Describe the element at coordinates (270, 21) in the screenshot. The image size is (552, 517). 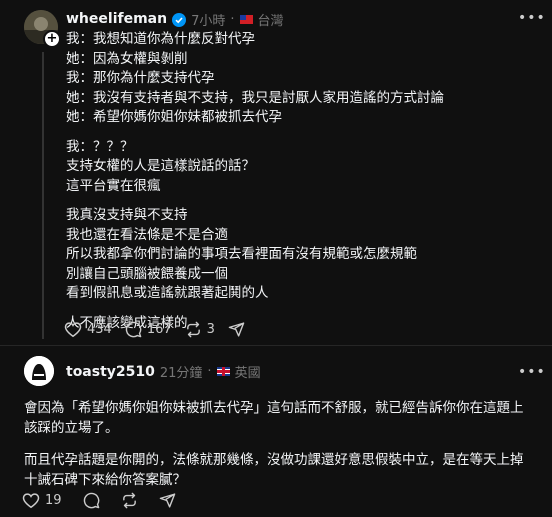
I see `post-location: 台灣` at that location.